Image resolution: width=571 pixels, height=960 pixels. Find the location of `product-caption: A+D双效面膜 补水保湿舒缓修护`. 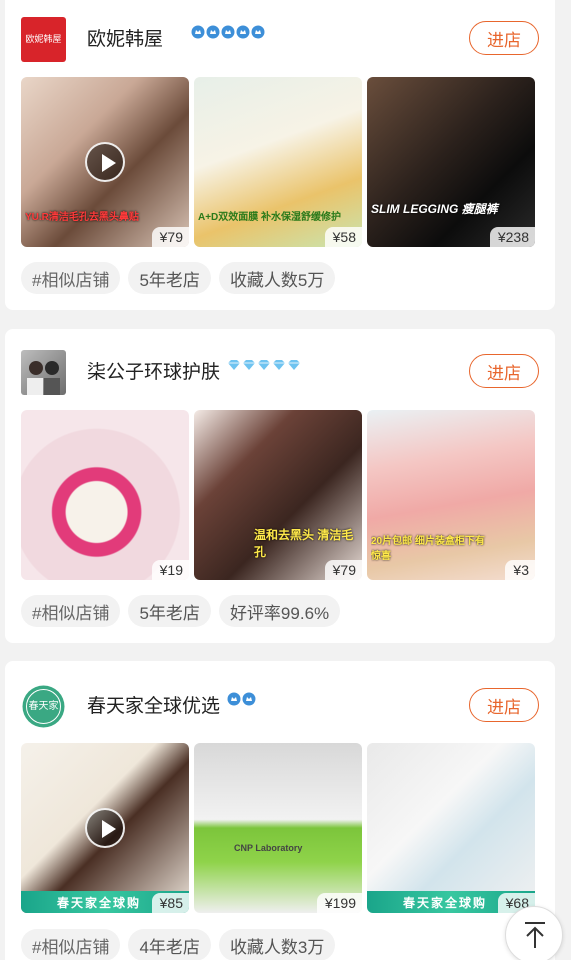

product-caption: A+D双效面膜 补水保湿舒缓修护 is located at coordinates (270, 217).